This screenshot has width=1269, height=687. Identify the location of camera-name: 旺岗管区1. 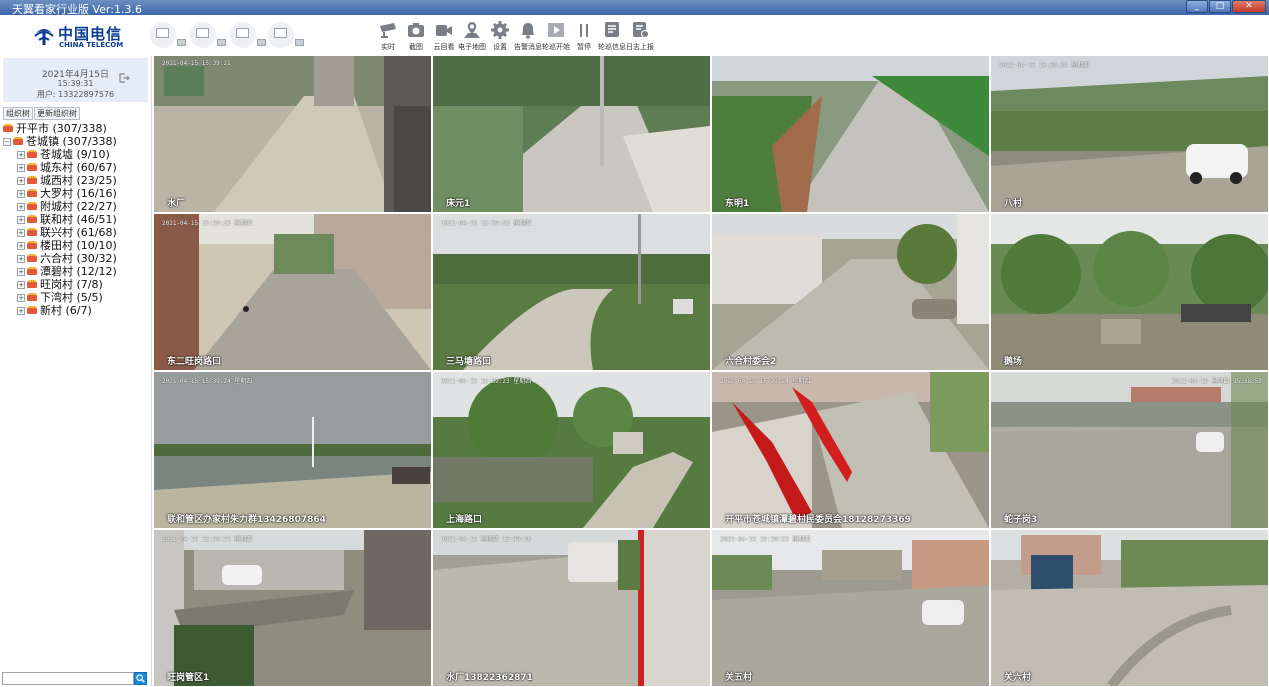
(188, 678).